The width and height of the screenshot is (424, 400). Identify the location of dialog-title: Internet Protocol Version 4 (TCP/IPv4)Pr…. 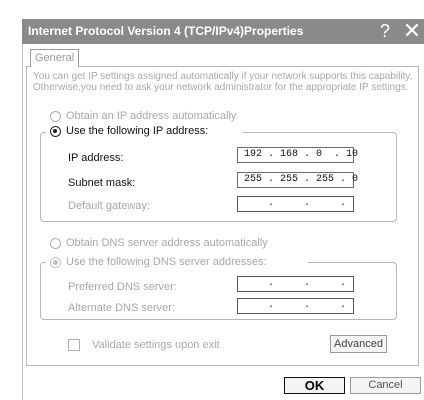
(166, 31).